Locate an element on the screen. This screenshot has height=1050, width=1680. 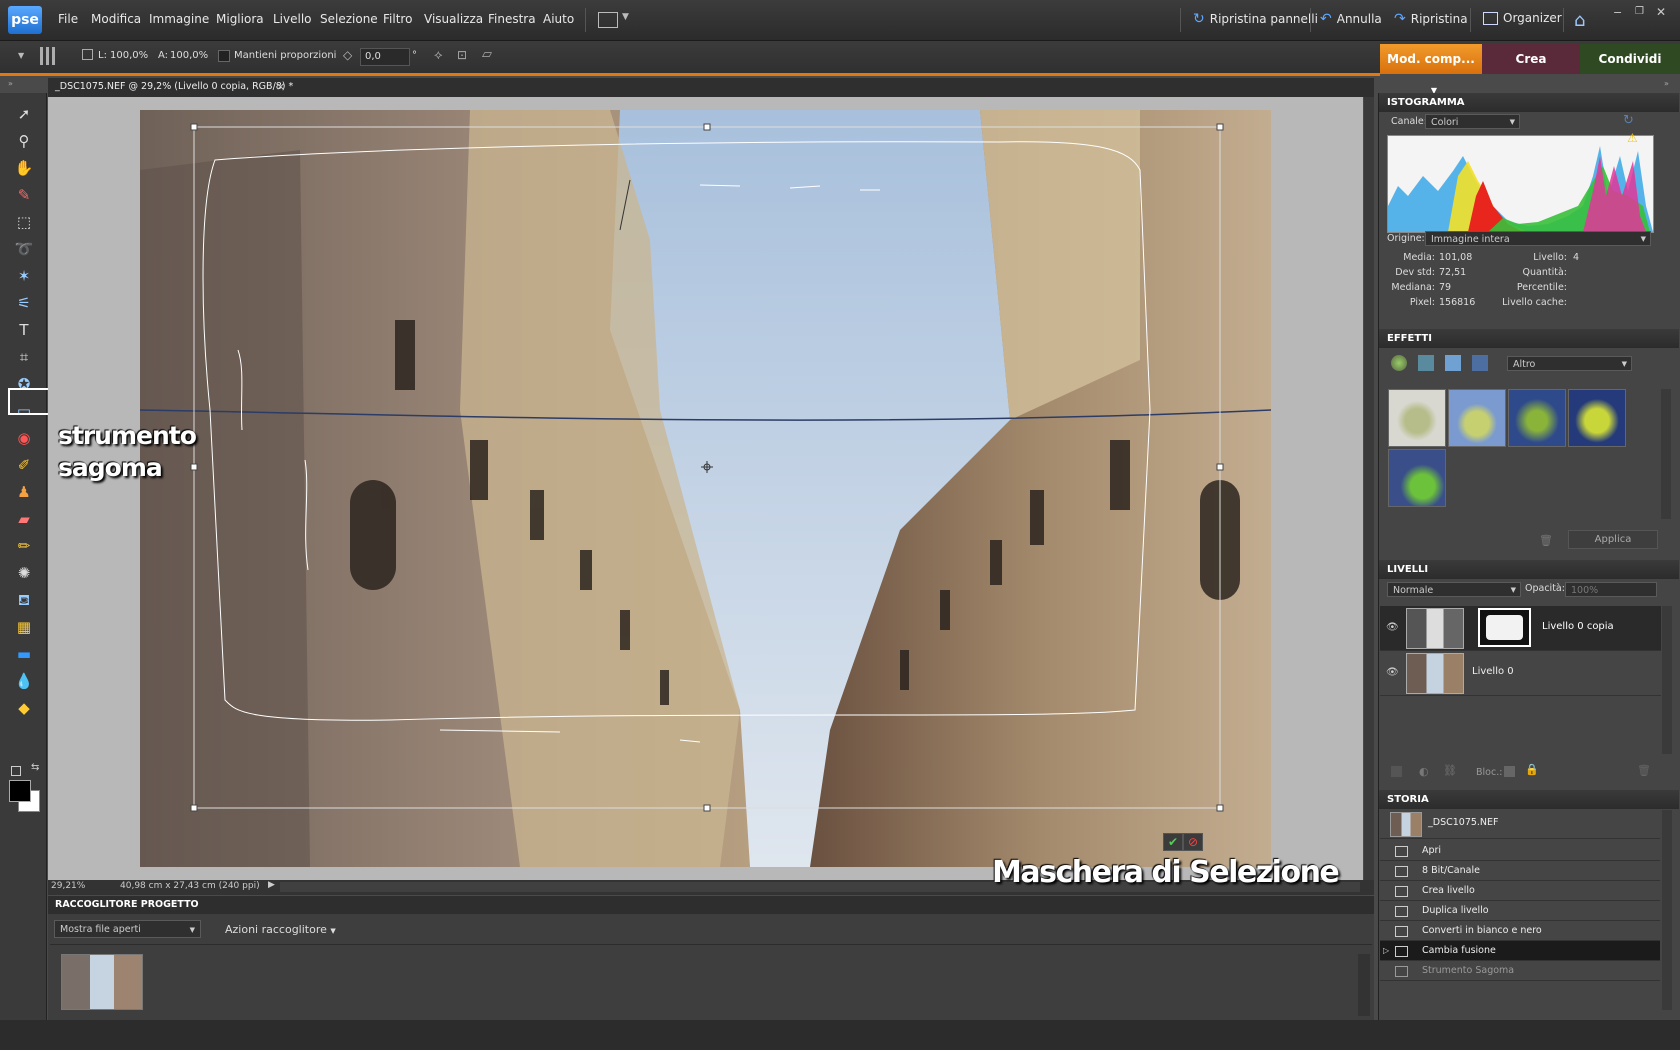
red-eye-tool-icon: ◉ is located at coordinates (24, 438).